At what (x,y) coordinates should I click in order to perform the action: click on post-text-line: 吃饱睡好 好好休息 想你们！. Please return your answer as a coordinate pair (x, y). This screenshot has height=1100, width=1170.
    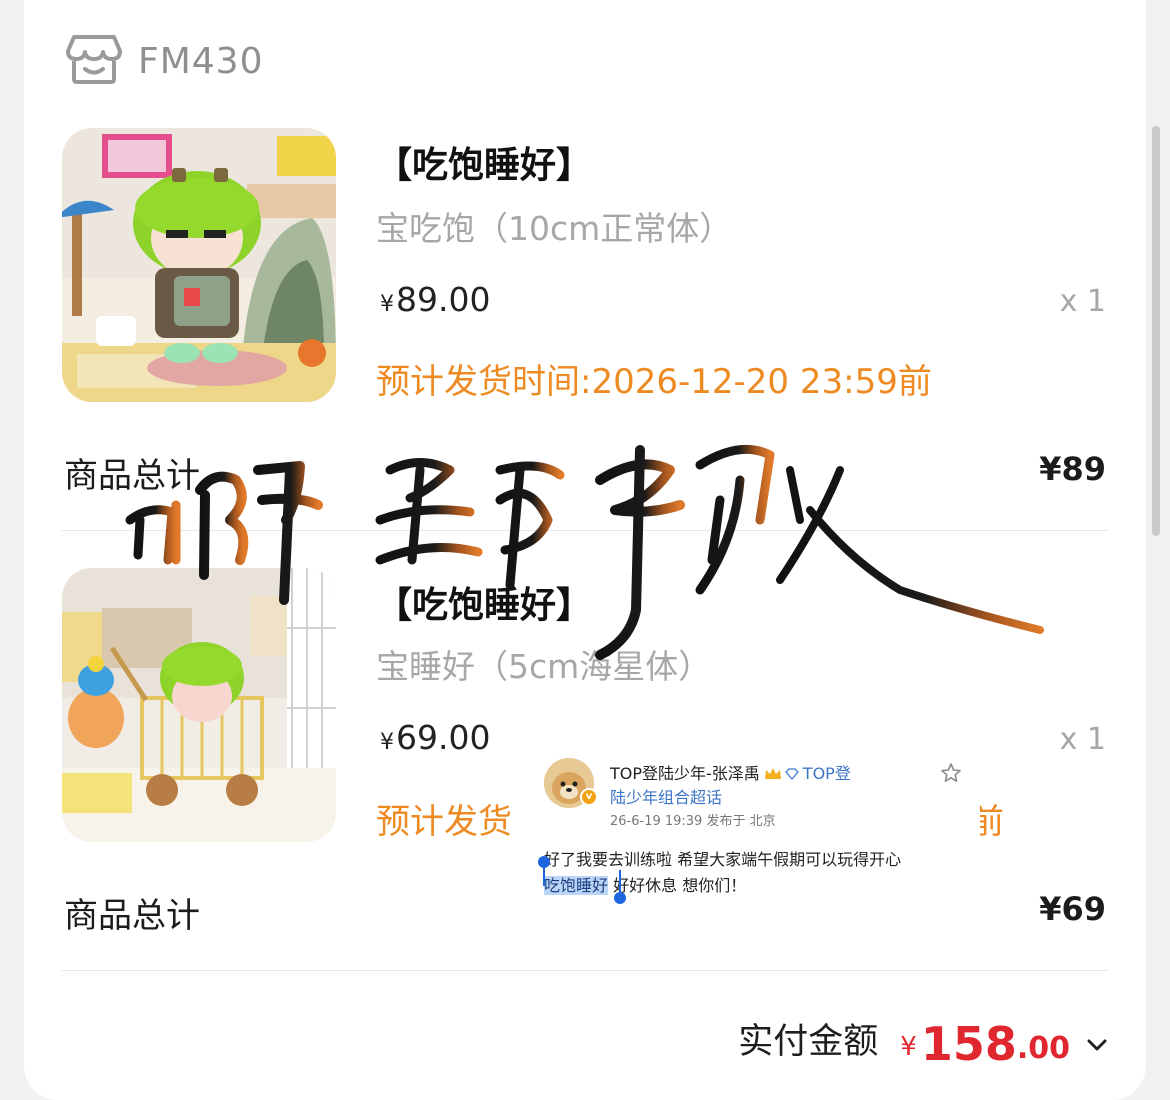
    Looking at the image, I should click on (645, 885).